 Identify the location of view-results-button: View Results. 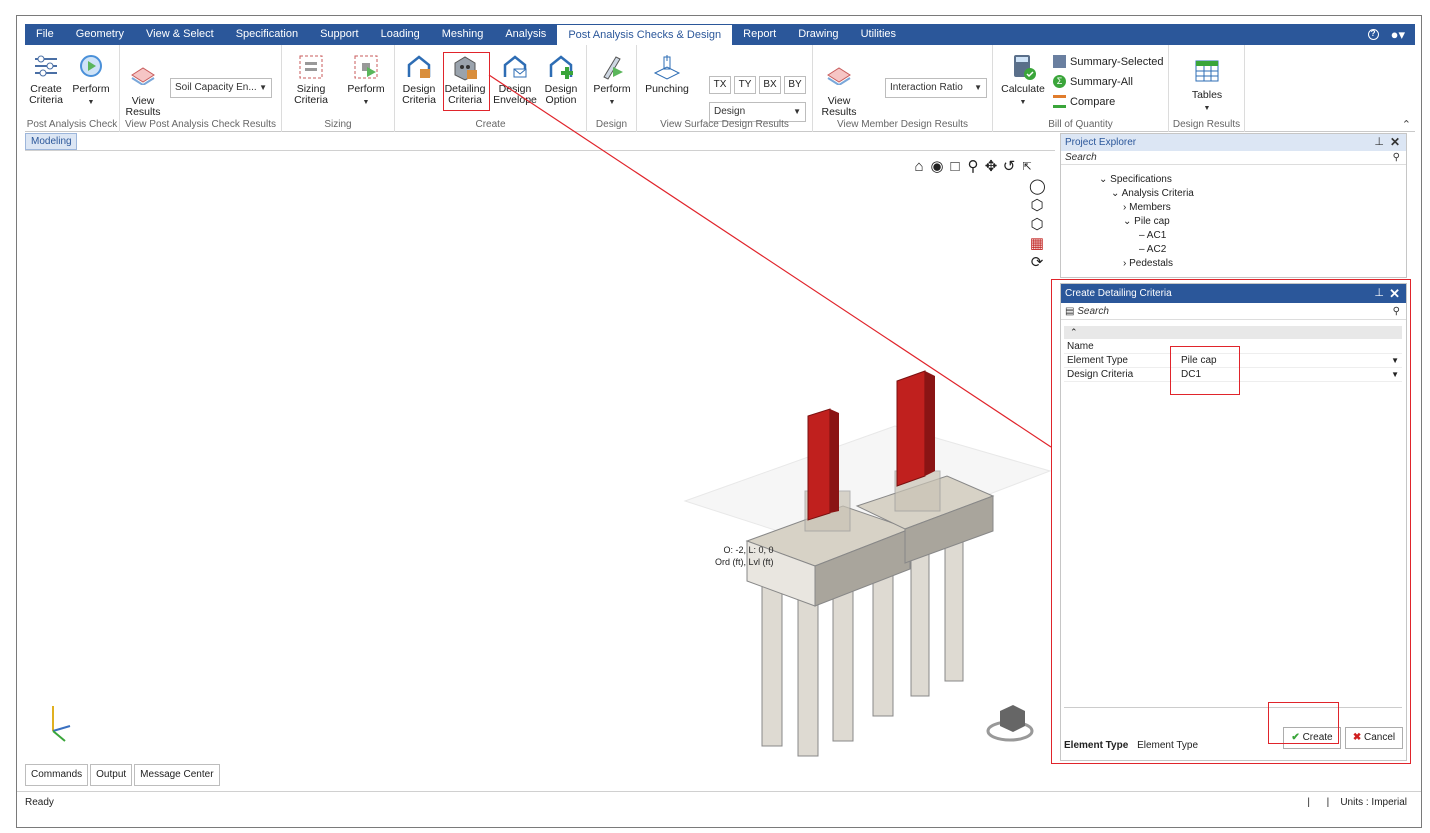
(143, 91).